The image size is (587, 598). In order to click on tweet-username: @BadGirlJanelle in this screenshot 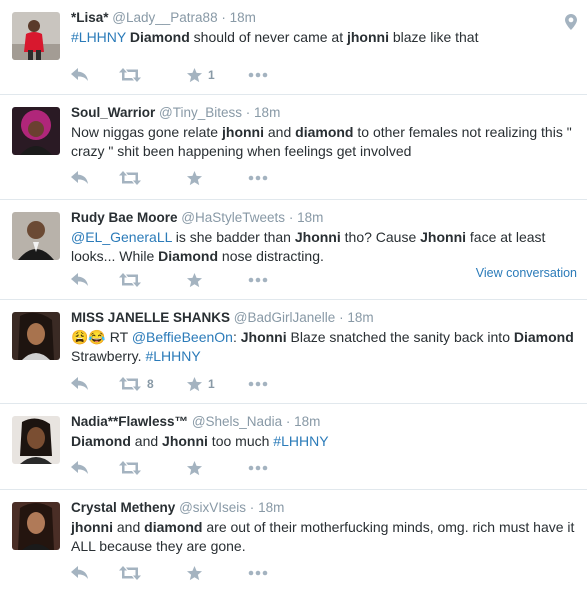, I will do `click(285, 317)`.